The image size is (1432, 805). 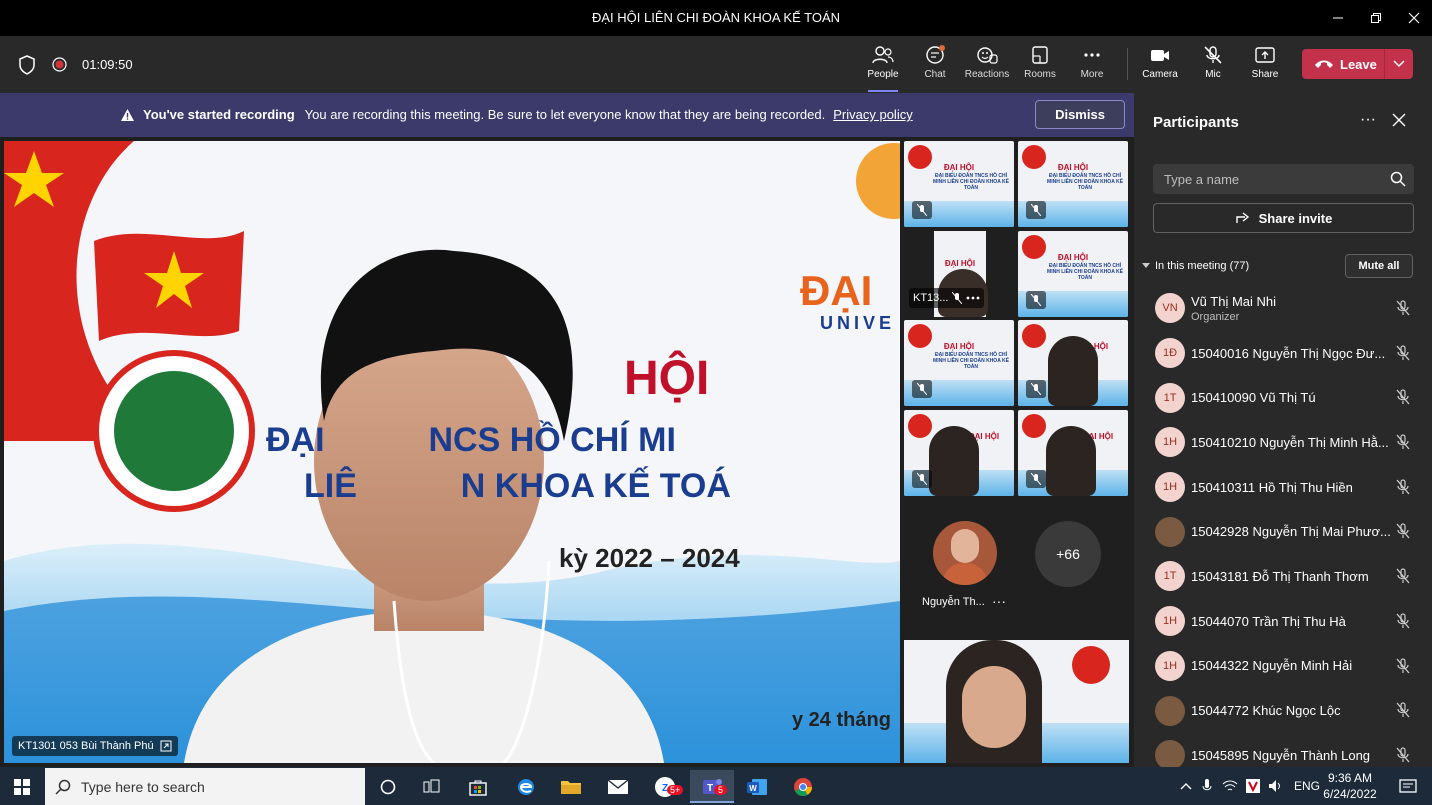 What do you see at coordinates (1379, 266) in the screenshot?
I see `mute-all-button: Mute all` at bounding box center [1379, 266].